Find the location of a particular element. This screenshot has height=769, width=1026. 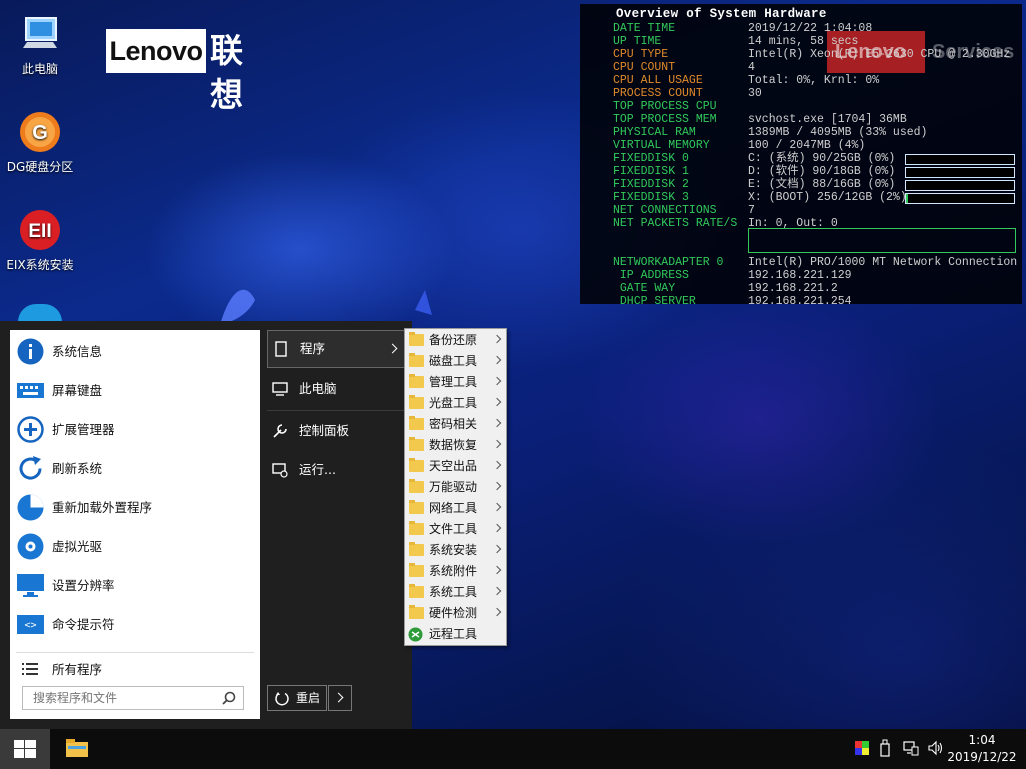

submenu-item: 硬件检测 is located at coordinates (455, 613).